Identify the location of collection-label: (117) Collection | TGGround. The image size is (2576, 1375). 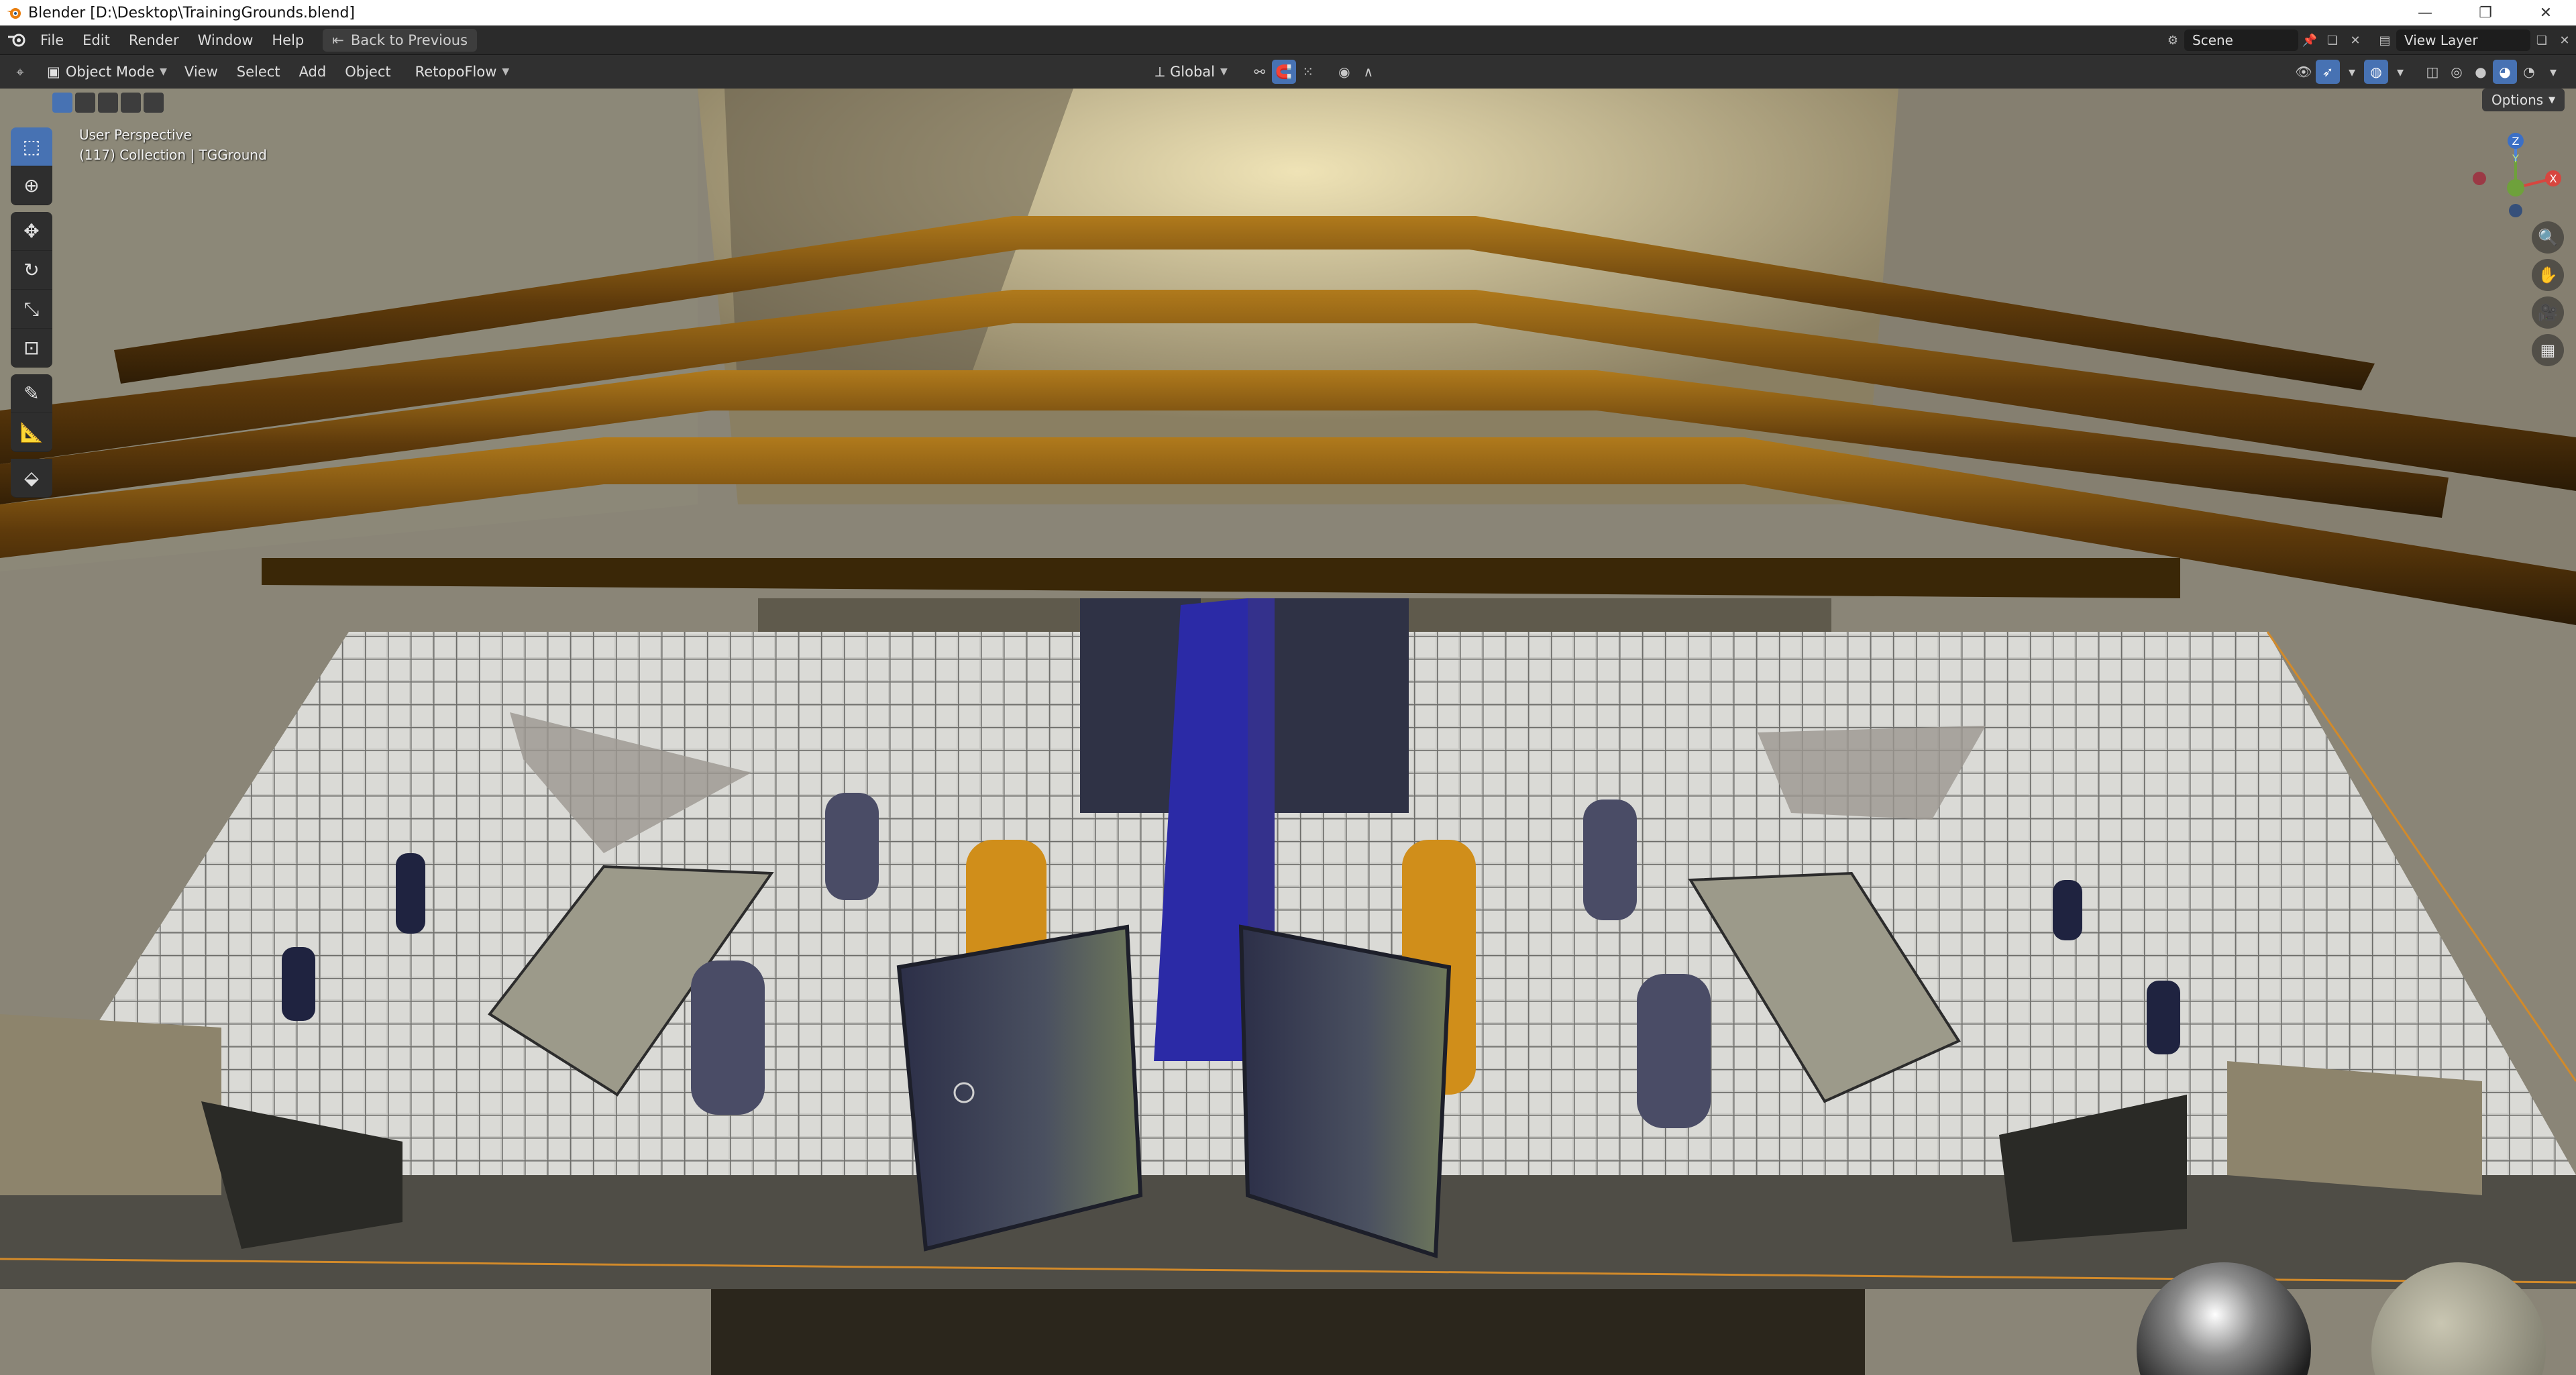
(173, 155).